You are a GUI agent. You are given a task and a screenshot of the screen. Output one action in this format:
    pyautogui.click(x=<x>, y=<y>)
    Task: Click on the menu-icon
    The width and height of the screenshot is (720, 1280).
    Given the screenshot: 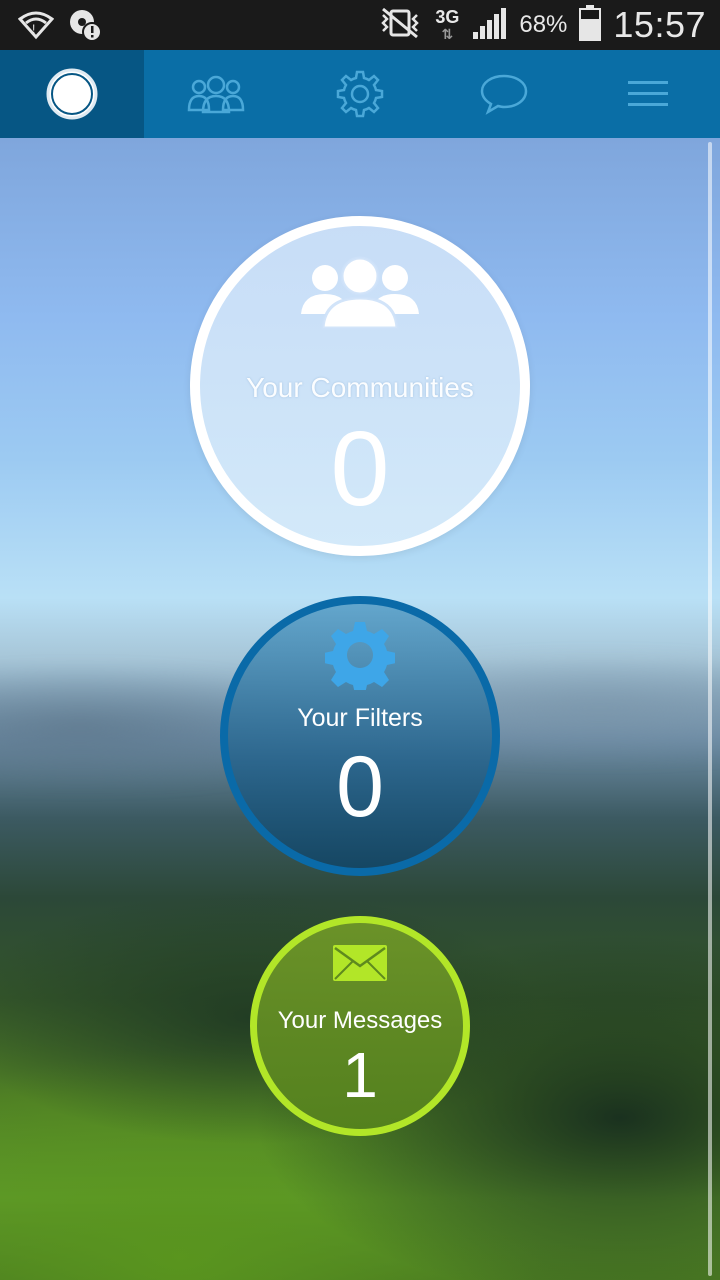 What is the action you would take?
    pyautogui.click(x=648, y=94)
    